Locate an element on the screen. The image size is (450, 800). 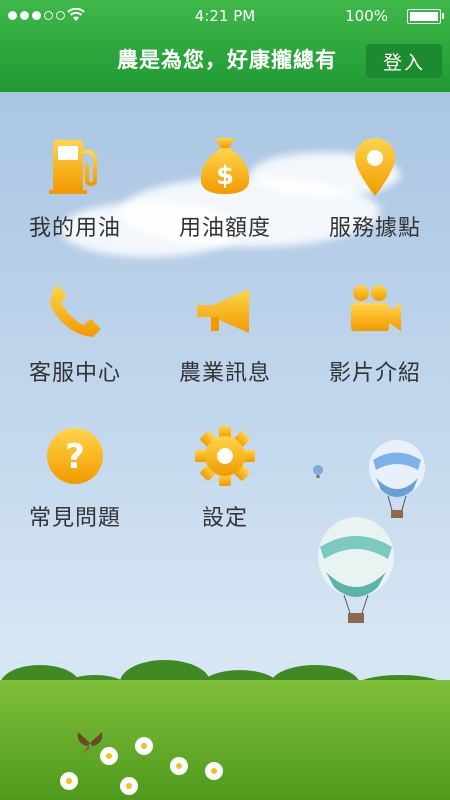
video-camera-icon is located at coordinates (376, 308).